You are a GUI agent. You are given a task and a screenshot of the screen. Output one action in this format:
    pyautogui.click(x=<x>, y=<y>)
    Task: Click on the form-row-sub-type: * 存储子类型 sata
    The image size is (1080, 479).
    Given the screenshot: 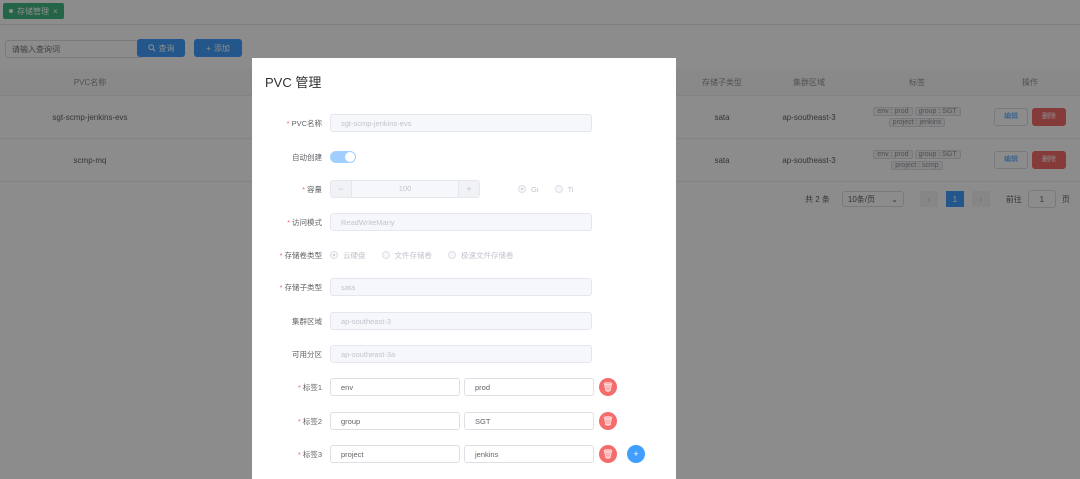 What is the action you would take?
    pyautogui.click(x=422, y=287)
    